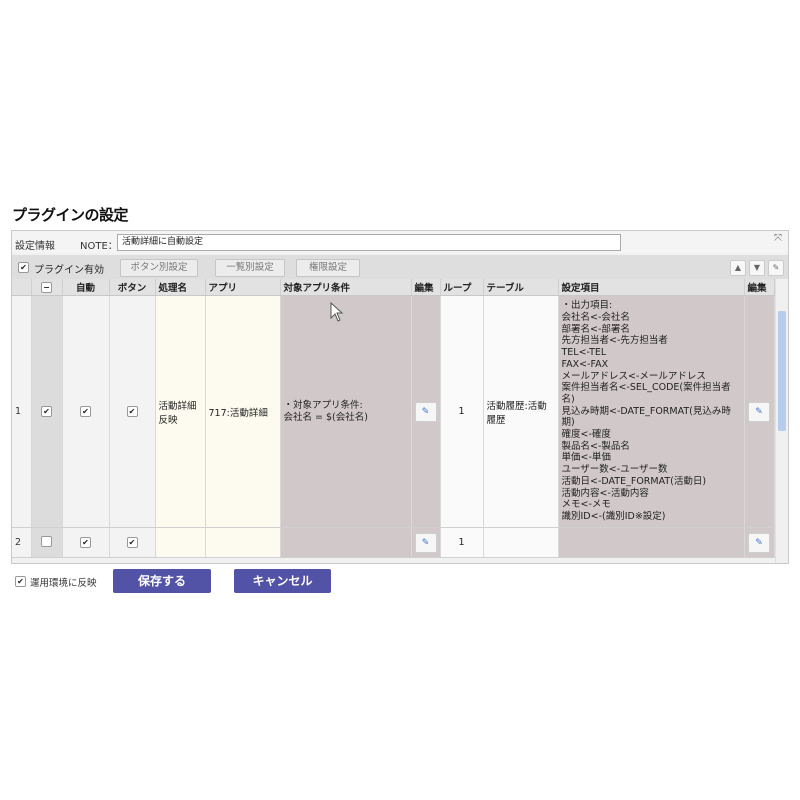 Image resolution: width=800 pixels, height=800 pixels. What do you see at coordinates (243, 411) in the screenshot?
I see `app-cell: 717:活動詳細` at bounding box center [243, 411].